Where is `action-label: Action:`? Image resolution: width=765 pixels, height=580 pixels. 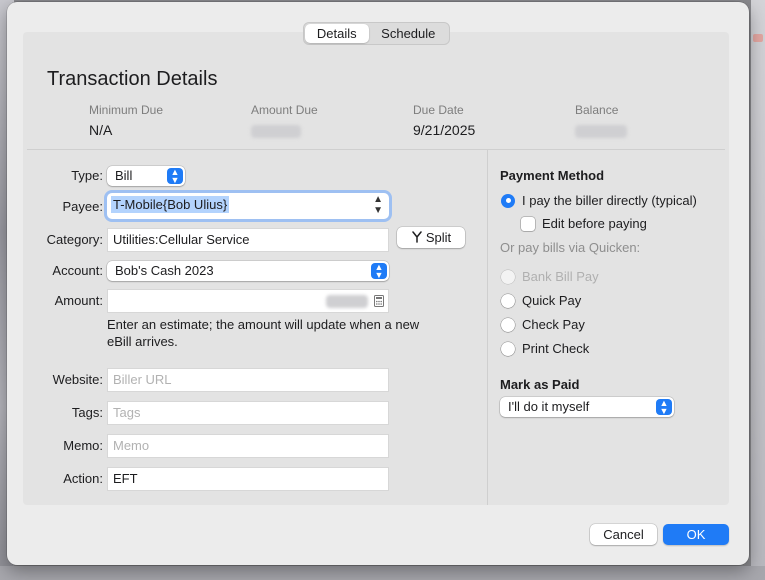
action-label: Action: is located at coordinates (83, 478).